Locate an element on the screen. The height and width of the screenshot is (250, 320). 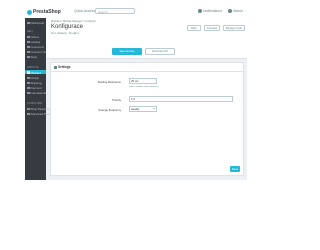
account-button: Admin is located at coordinates (235, 11).